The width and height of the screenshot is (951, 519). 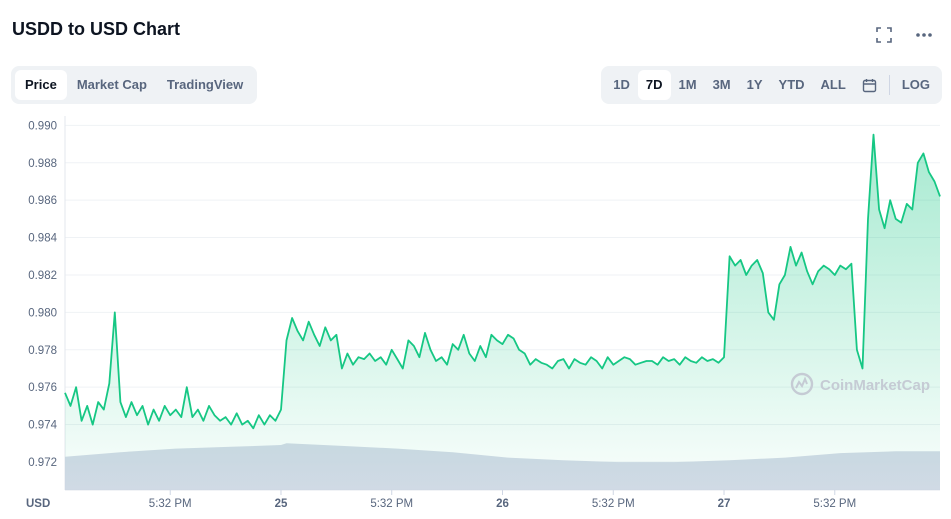 What do you see at coordinates (42, 201) in the screenshot?
I see `y-tick-label: 0.986` at bounding box center [42, 201].